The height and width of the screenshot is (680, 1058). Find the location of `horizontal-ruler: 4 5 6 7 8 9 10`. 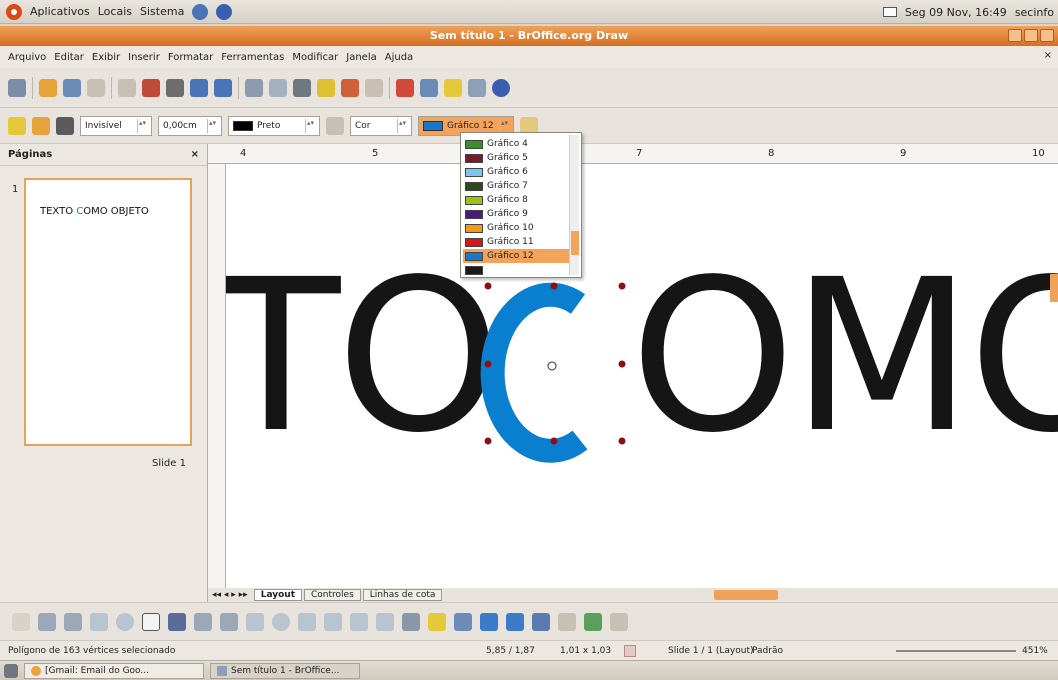

horizontal-ruler: 4 5 6 7 8 9 10 is located at coordinates (633, 154).